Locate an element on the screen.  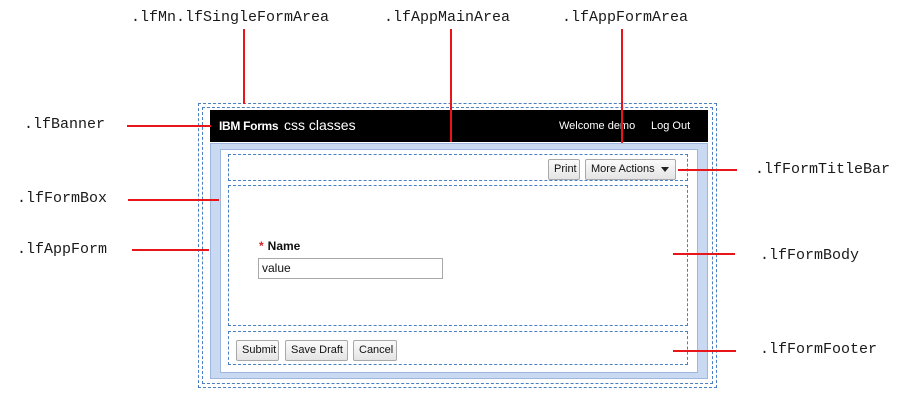
more-actions-button: More Actions is located at coordinates (630, 169).